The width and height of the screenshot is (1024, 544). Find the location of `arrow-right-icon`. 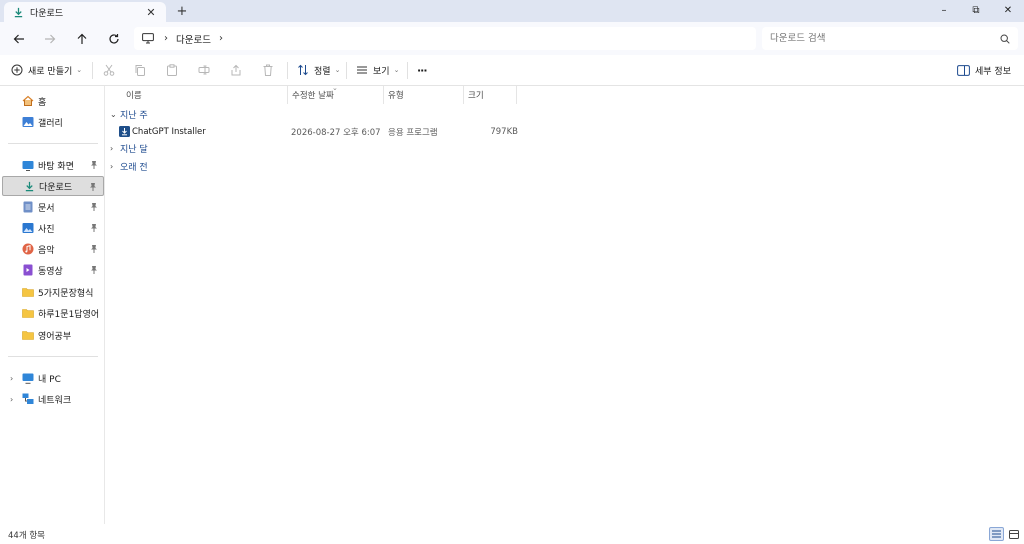

arrow-right-icon is located at coordinates (50, 39).